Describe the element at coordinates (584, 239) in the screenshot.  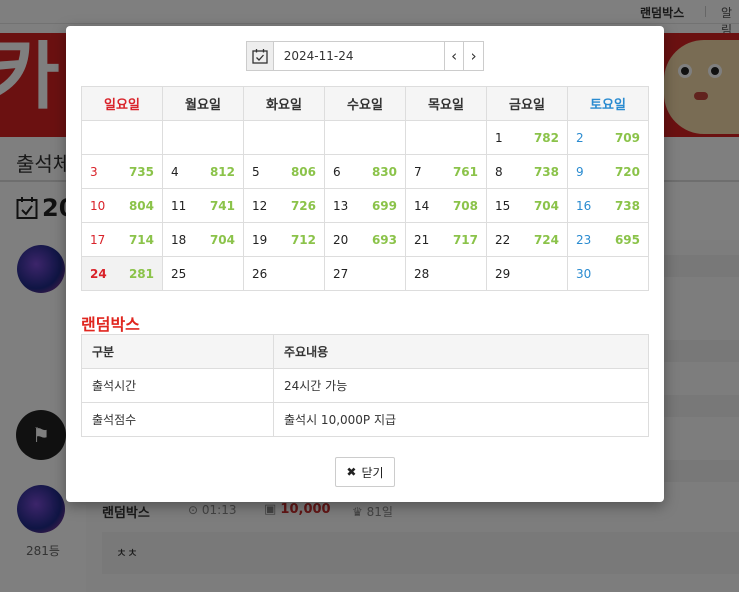
I see `day-number: 23` at that location.